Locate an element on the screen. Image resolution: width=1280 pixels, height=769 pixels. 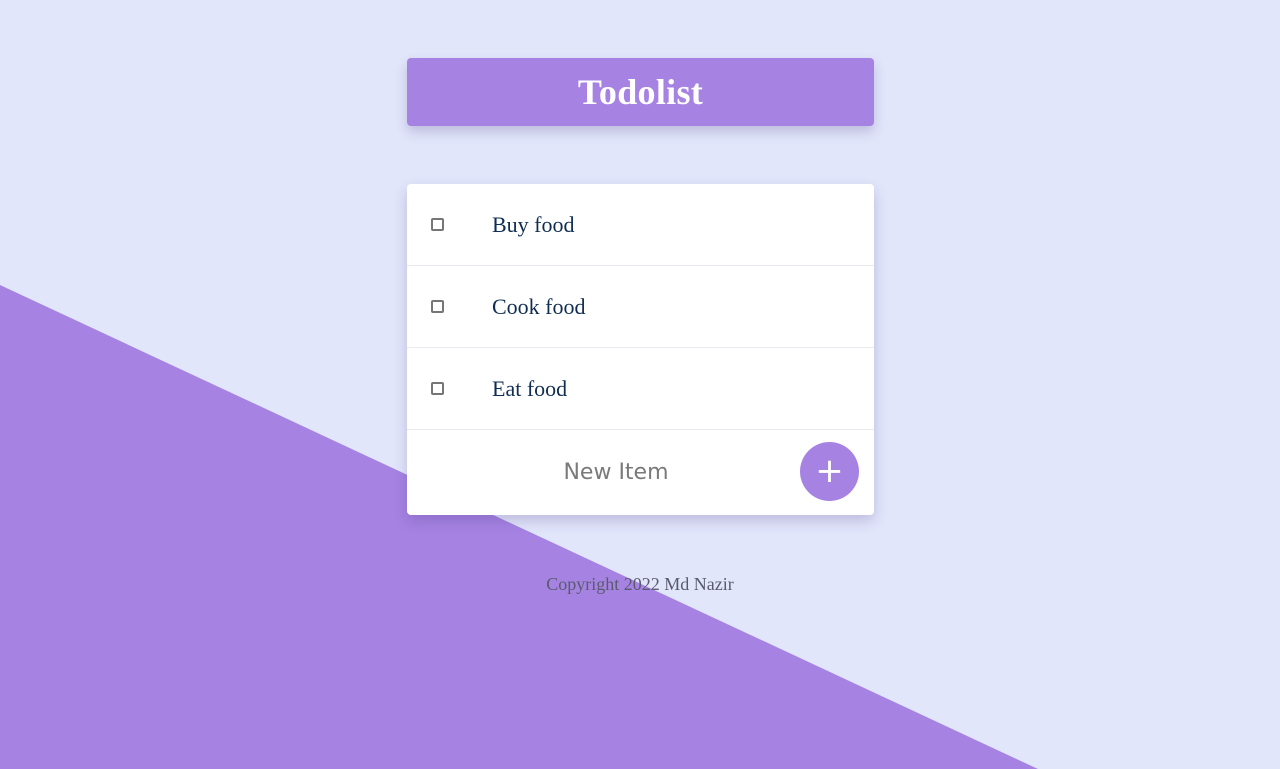
new-item-form: + is located at coordinates (640, 472).